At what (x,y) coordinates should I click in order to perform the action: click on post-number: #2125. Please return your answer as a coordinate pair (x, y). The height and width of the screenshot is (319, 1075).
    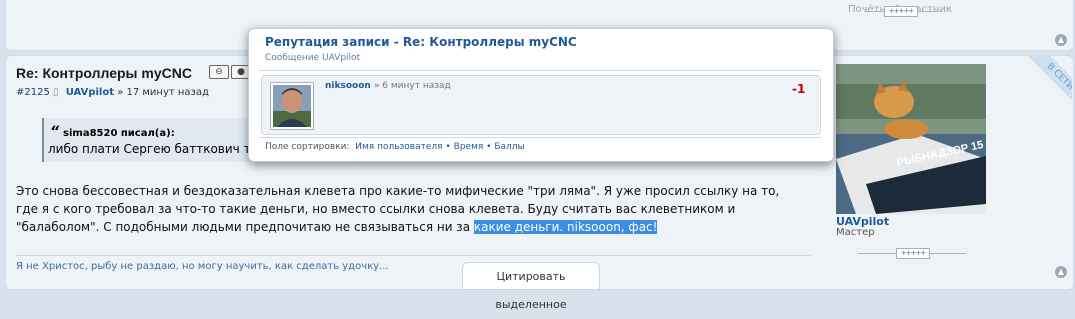
    Looking at the image, I should click on (33, 92).